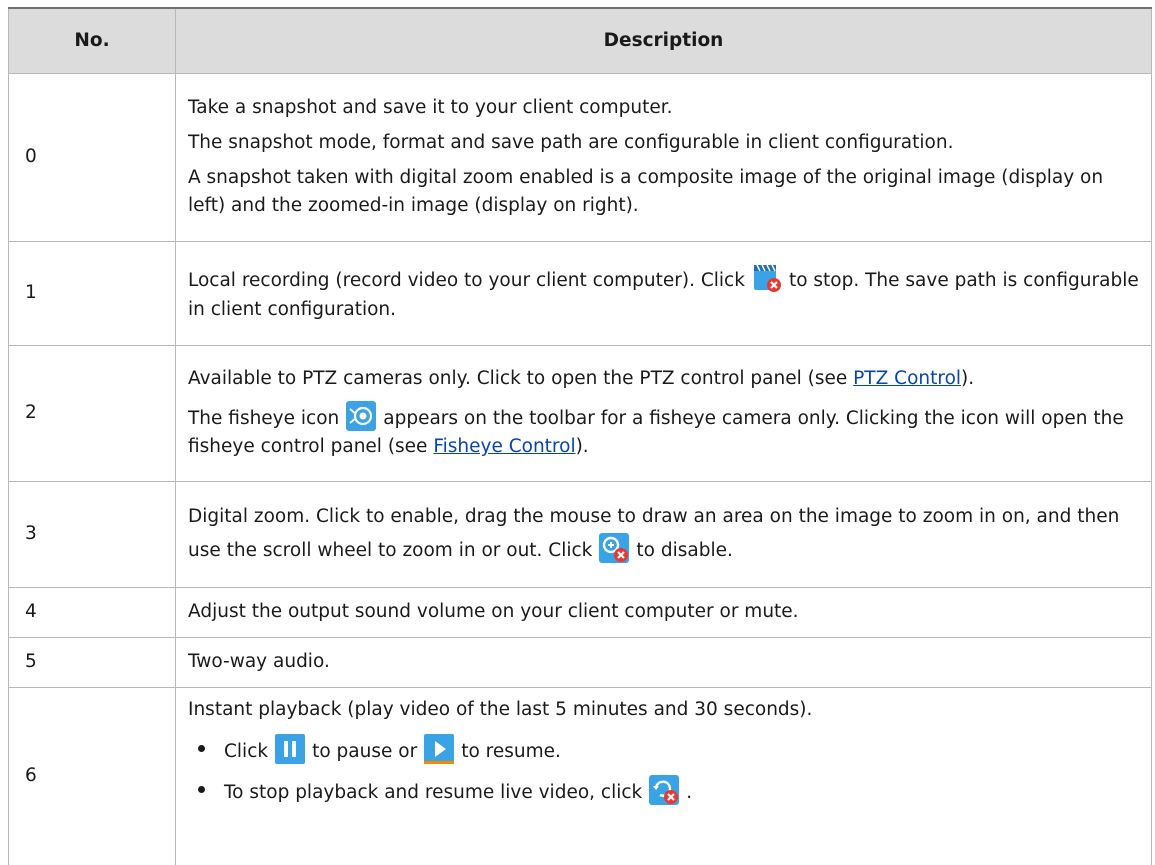 The height and width of the screenshot is (865, 1155). What do you see at coordinates (907, 378) in the screenshot?
I see `ptz-control-link: PTZ Control` at bounding box center [907, 378].